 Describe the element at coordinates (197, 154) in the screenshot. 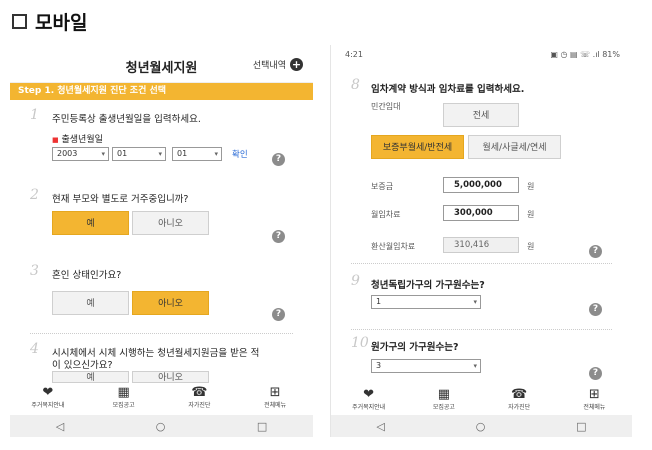

I see `birth-day-select: 01 ▾` at that location.